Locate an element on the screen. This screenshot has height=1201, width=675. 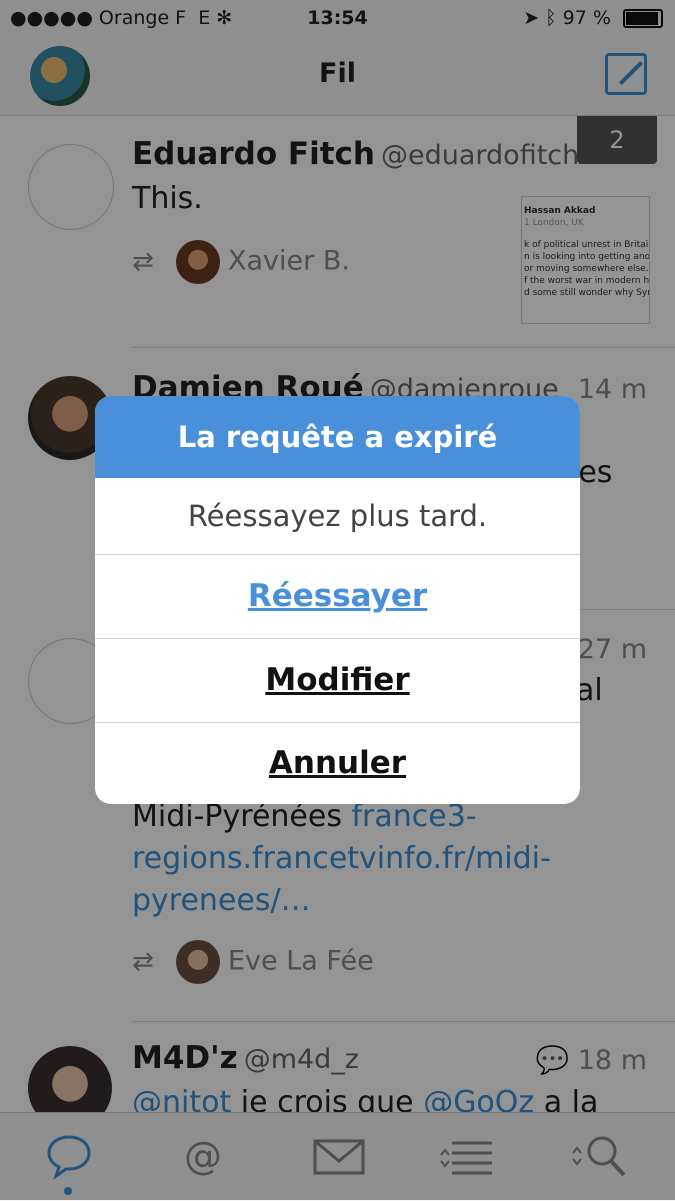
edit-button: Modifier is located at coordinates (337, 681).